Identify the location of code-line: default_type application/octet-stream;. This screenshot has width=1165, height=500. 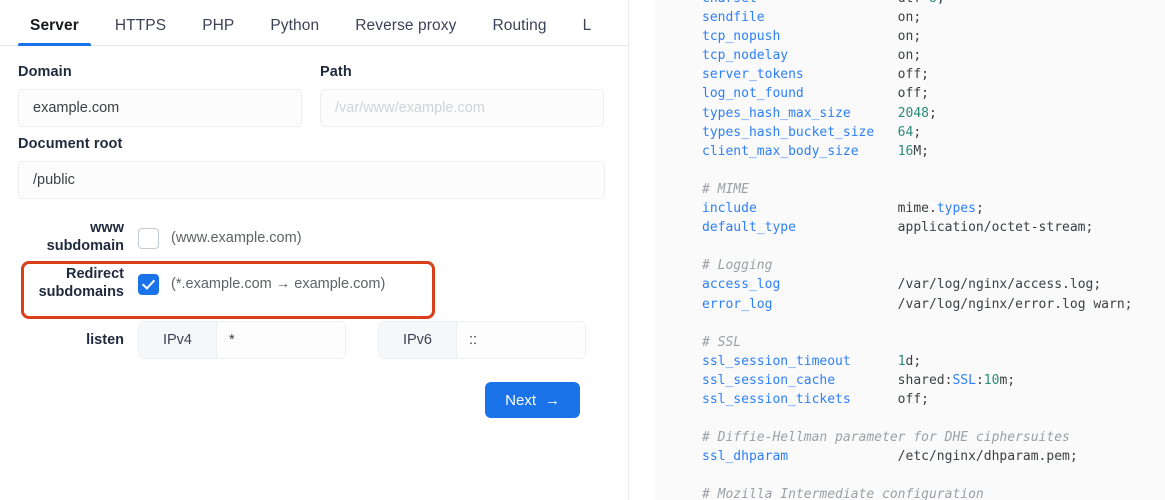
(898, 228).